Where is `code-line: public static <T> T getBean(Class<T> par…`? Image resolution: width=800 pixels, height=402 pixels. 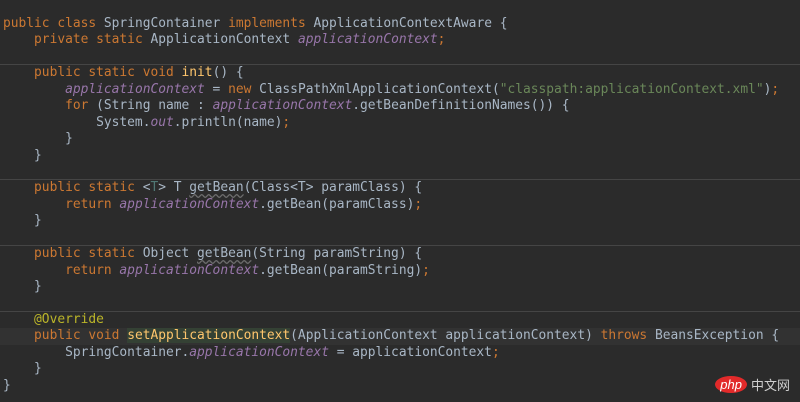 code-line: public static <T> T getBean(Class<T> par… is located at coordinates (400, 187).